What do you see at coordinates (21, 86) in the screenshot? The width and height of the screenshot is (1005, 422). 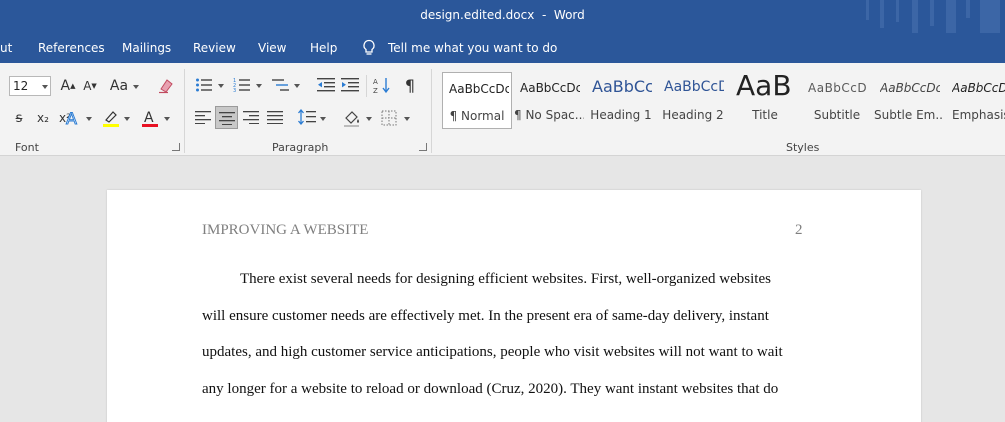 I see `font-size-value: 12` at bounding box center [21, 86].